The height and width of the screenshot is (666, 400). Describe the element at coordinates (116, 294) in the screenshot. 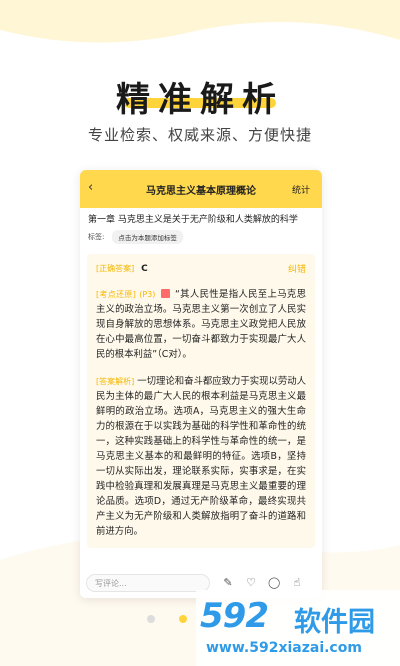

I see `origin-tag: [考点还原]` at that location.